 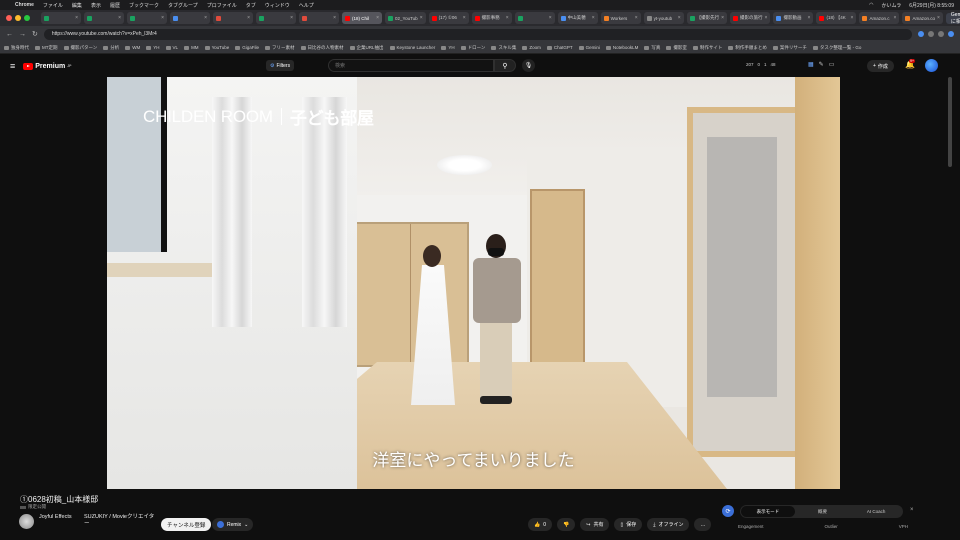 I want to click on search-button: ⚲, so click(x=505, y=65).